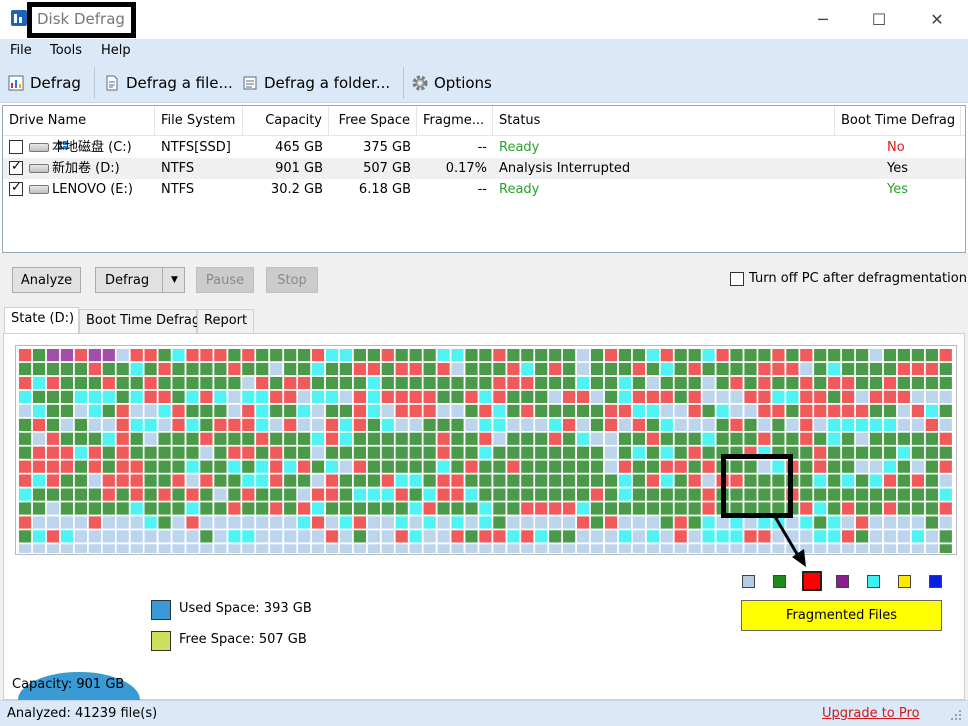 The image size is (968, 726). I want to click on analyze-button: Analyze, so click(46, 280).